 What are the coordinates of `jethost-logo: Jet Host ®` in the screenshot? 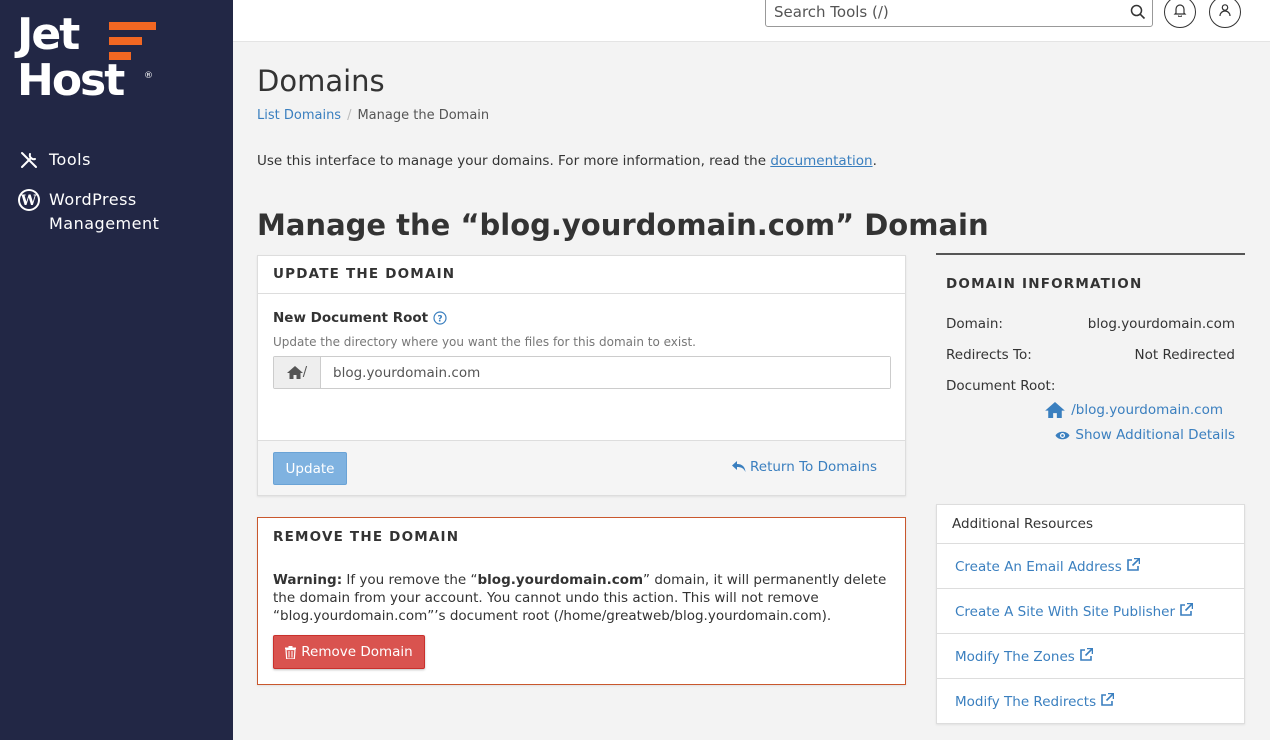 It's located at (88, 59).